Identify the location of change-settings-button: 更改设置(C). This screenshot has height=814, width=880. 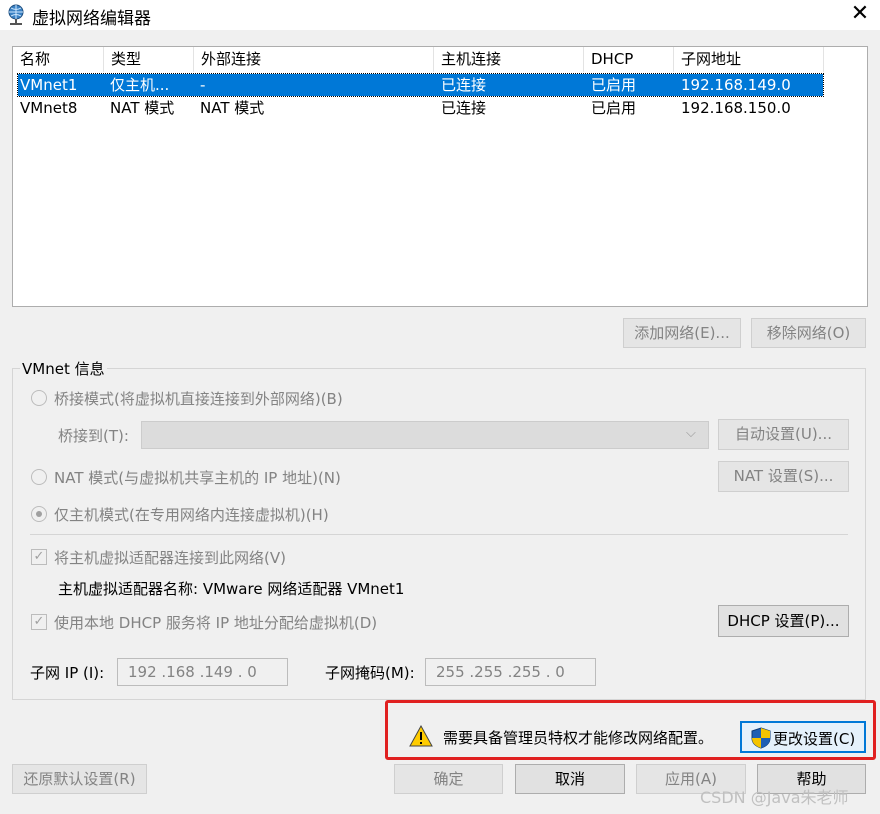
(803, 737).